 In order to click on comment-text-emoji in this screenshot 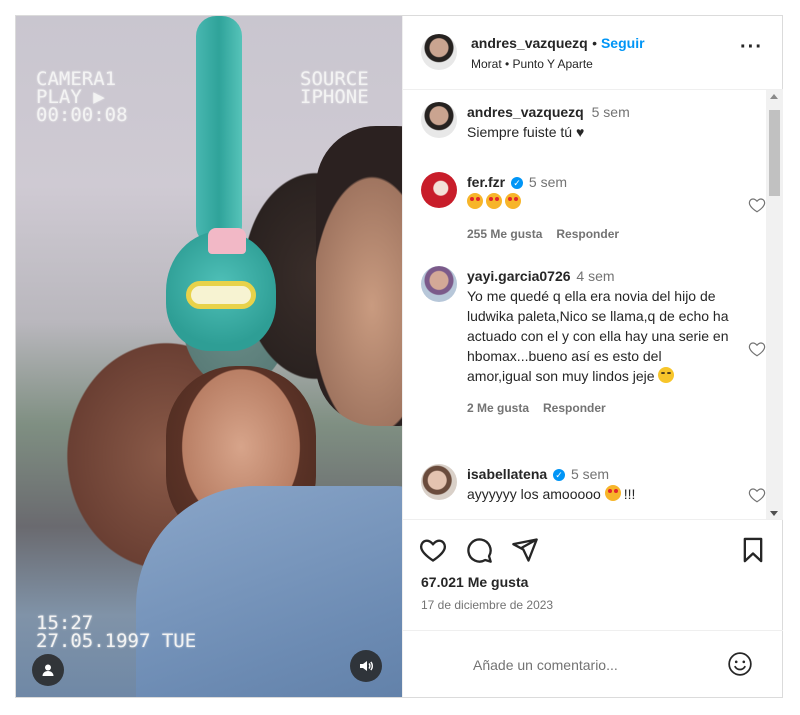, I will do `click(495, 201)`.